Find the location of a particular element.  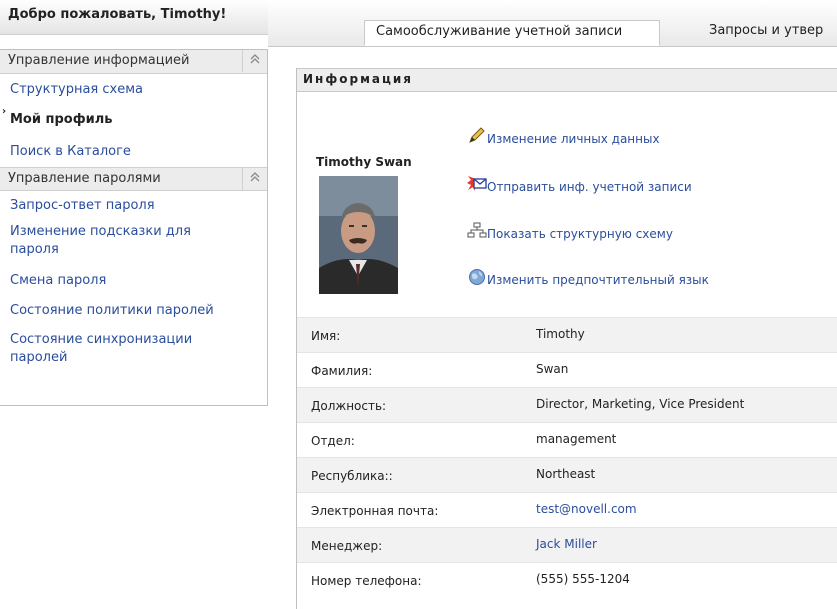

section-title: Управление паролями is located at coordinates (84, 178).